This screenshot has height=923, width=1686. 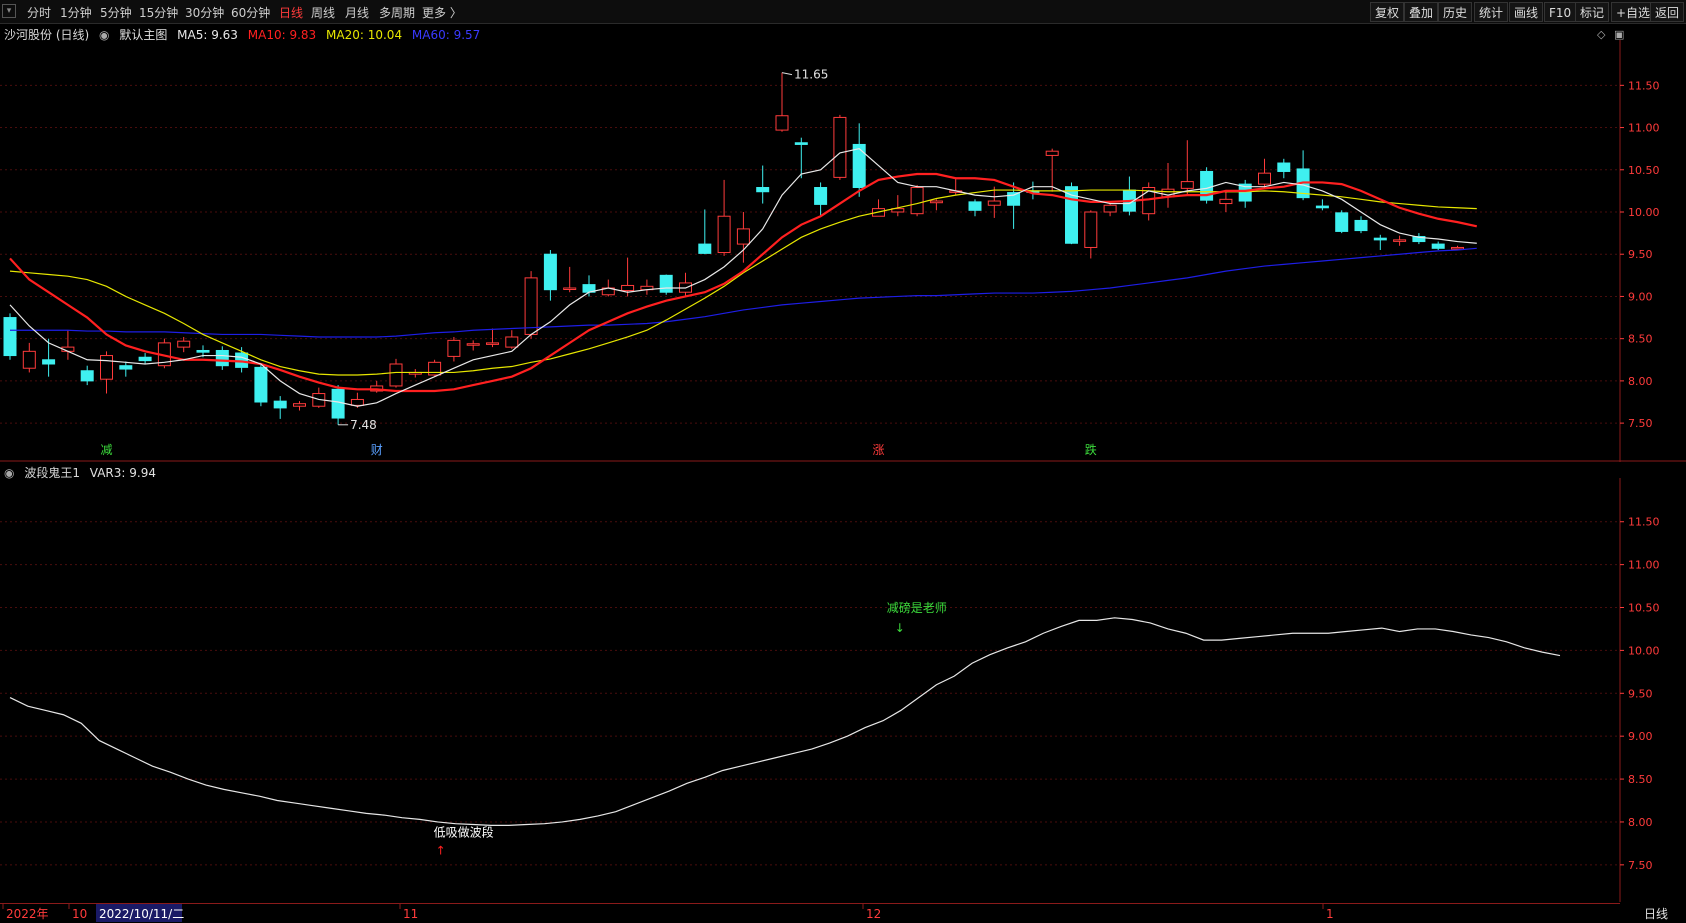 I want to click on overlay-button: 叠加, so click(x=1421, y=12).